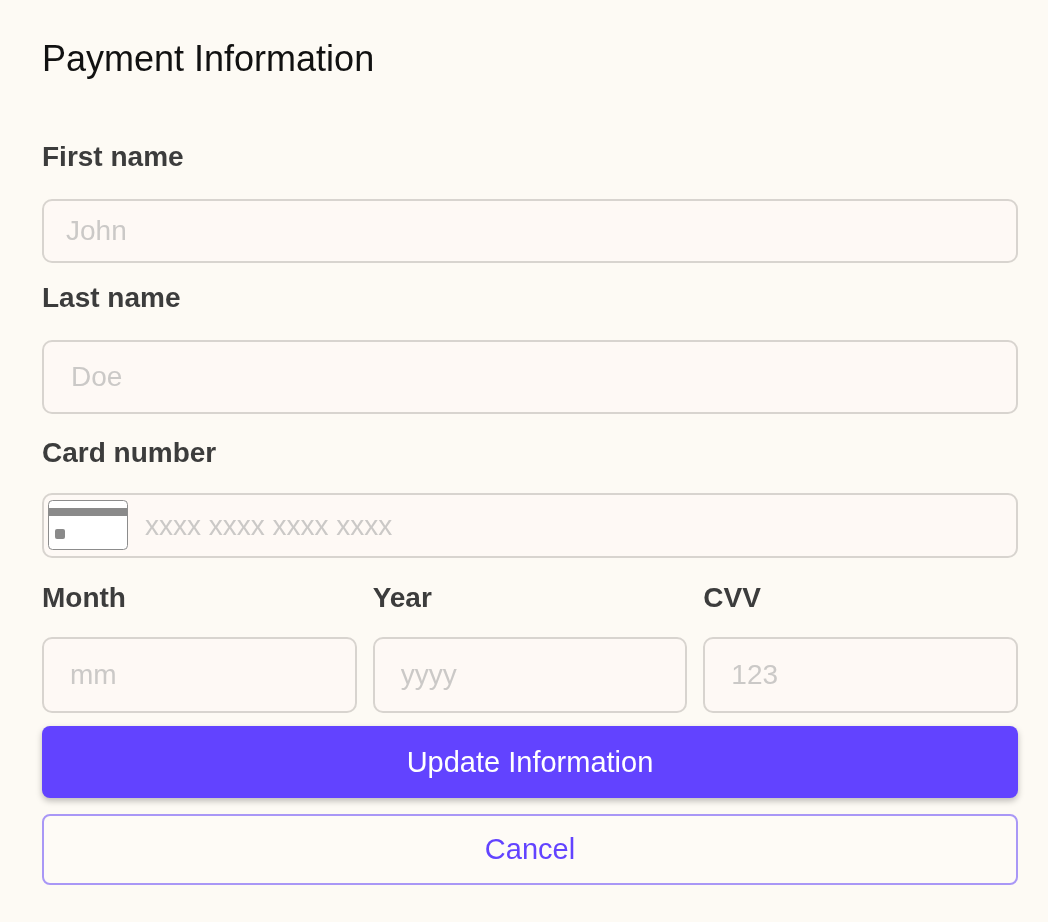 The width and height of the screenshot is (1048, 922). What do you see at coordinates (84, 598) in the screenshot?
I see `field-label: Month` at bounding box center [84, 598].